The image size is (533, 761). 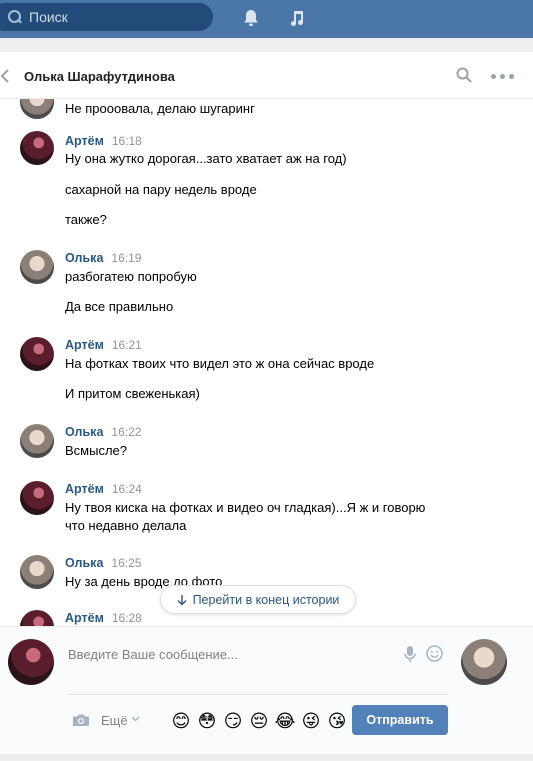 What do you see at coordinates (103, 141) in the screenshot?
I see `message-author: Артём 16:18` at bounding box center [103, 141].